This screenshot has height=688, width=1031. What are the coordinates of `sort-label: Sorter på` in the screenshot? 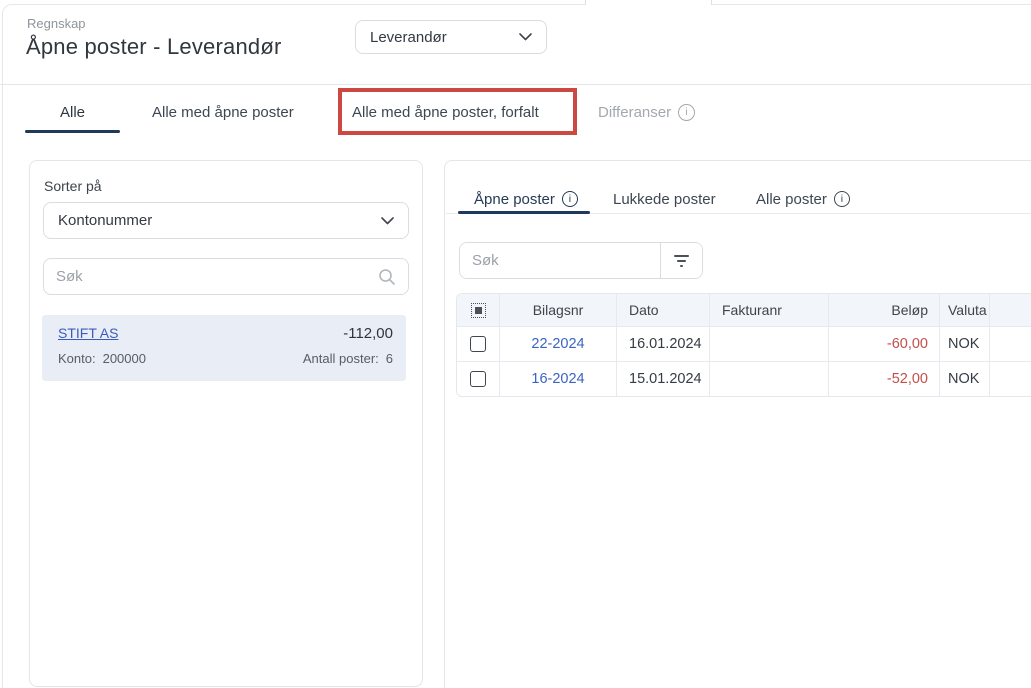 It's located at (73, 186).